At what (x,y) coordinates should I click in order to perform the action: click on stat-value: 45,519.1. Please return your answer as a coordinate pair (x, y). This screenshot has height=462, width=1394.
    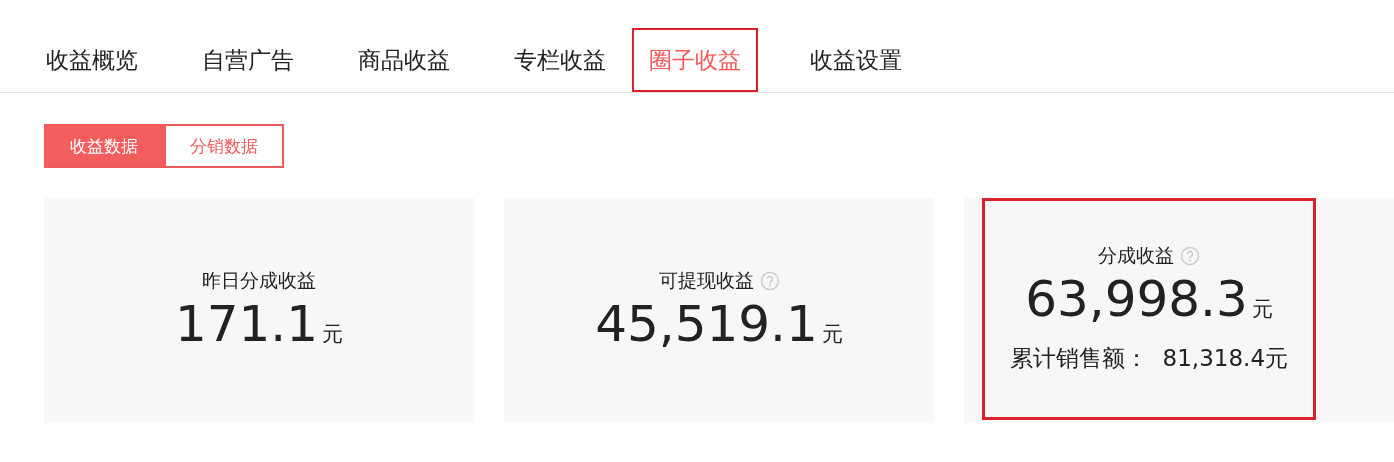
    Looking at the image, I should click on (706, 323).